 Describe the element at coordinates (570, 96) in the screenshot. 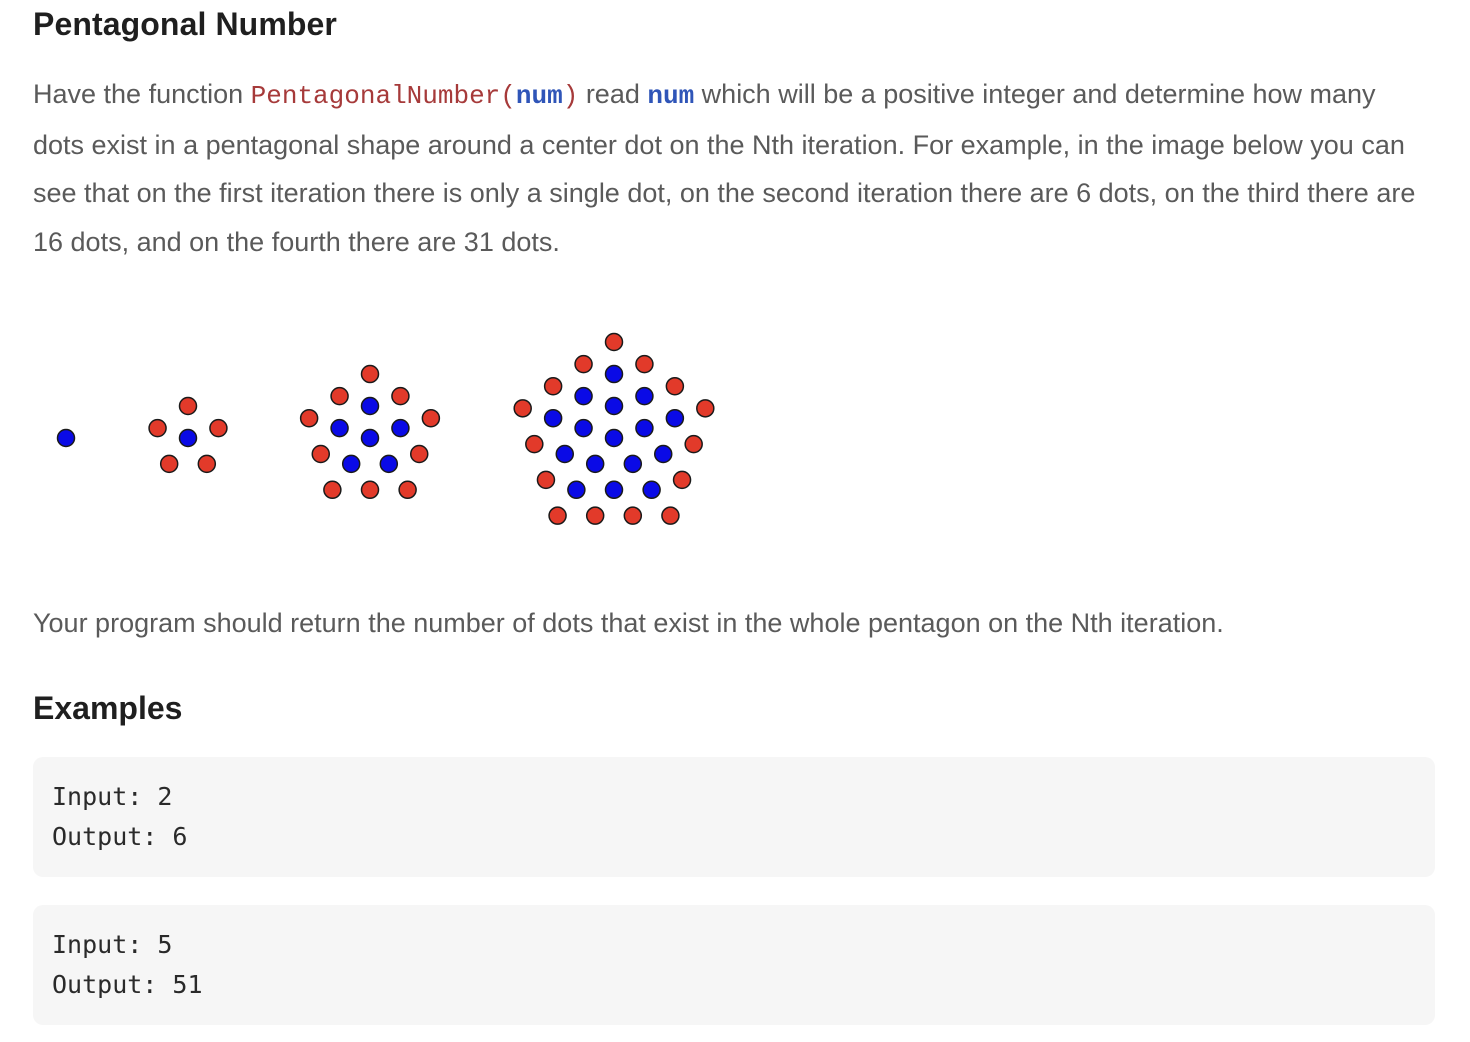

I see `paren-close: )` at that location.